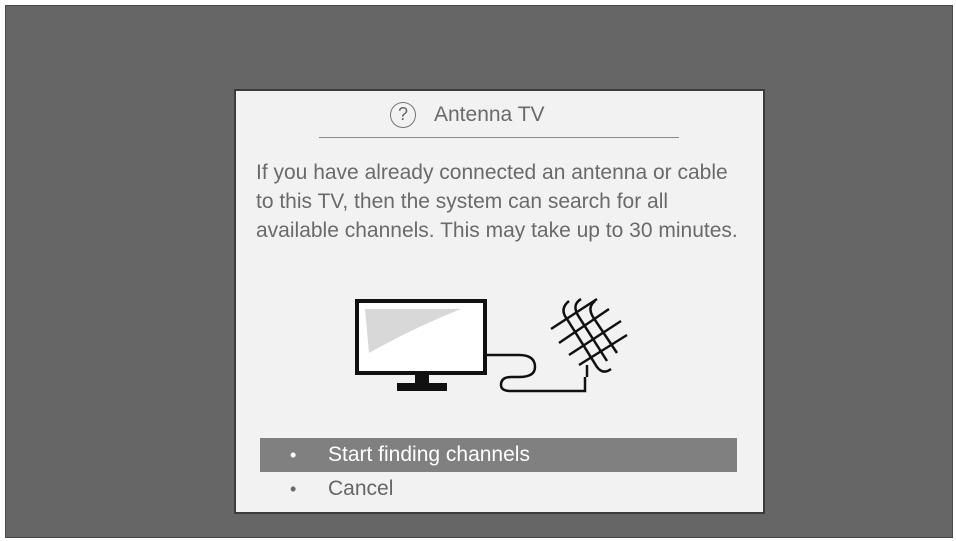  What do you see at coordinates (536, 373) in the screenshot?
I see `cable-icon` at bounding box center [536, 373].